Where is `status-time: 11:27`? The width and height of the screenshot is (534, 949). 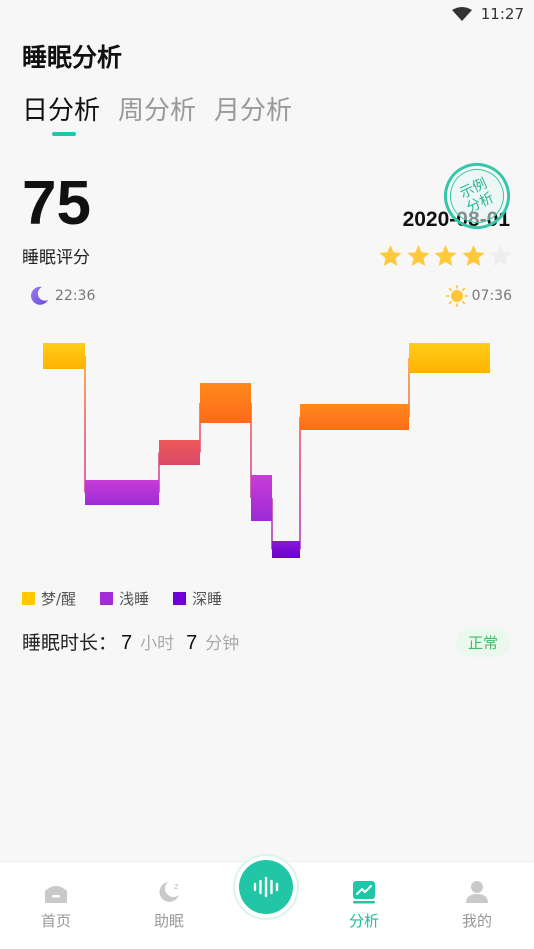
status-time: 11:27 is located at coordinates (502, 14).